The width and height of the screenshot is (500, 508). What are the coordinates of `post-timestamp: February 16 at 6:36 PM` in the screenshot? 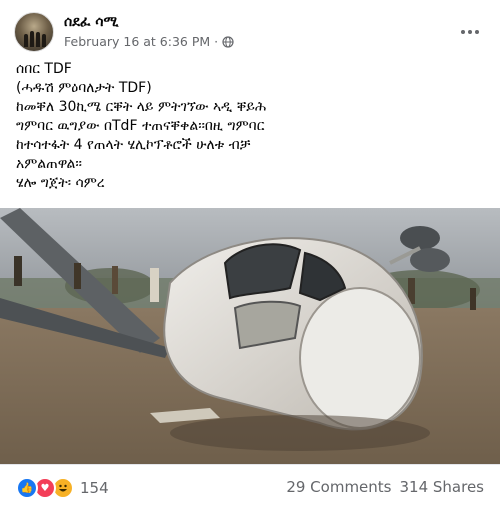 It's located at (137, 41).